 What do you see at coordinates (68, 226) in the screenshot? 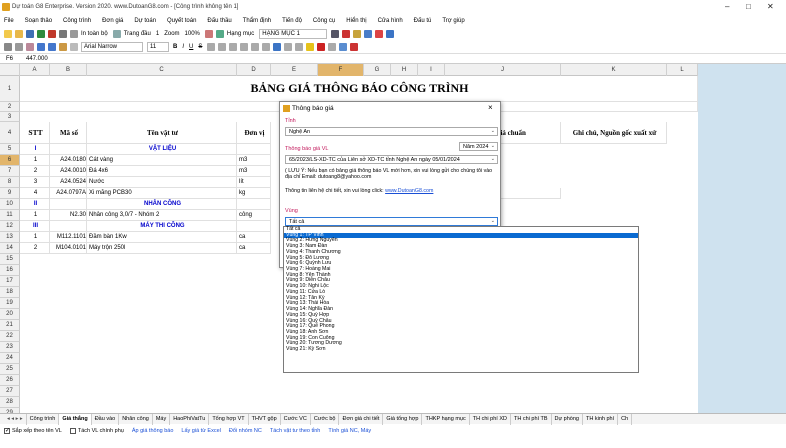
I see `cell-ma-so` at bounding box center [68, 226].